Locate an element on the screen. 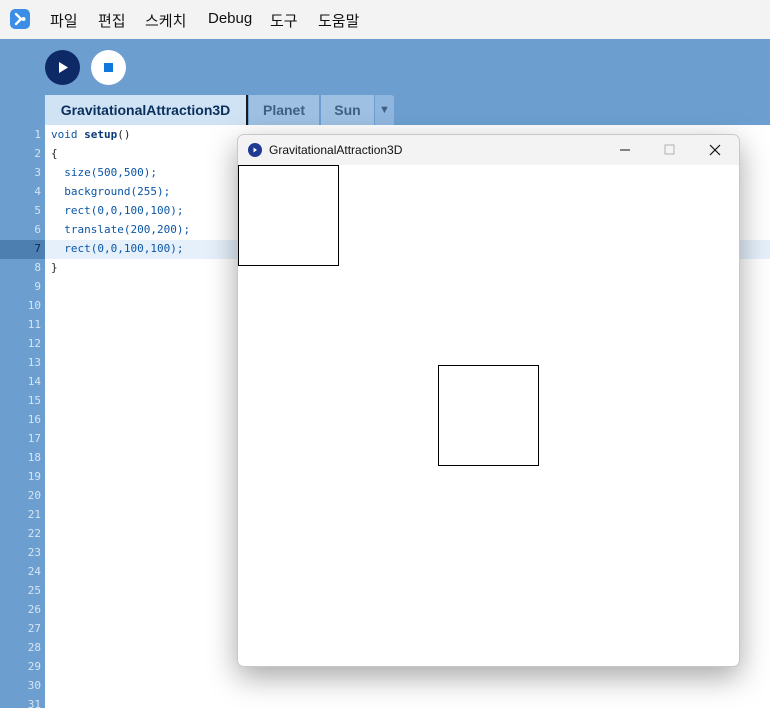 The width and height of the screenshot is (770, 711). code-line: void setup() is located at coordinates (91, 134).